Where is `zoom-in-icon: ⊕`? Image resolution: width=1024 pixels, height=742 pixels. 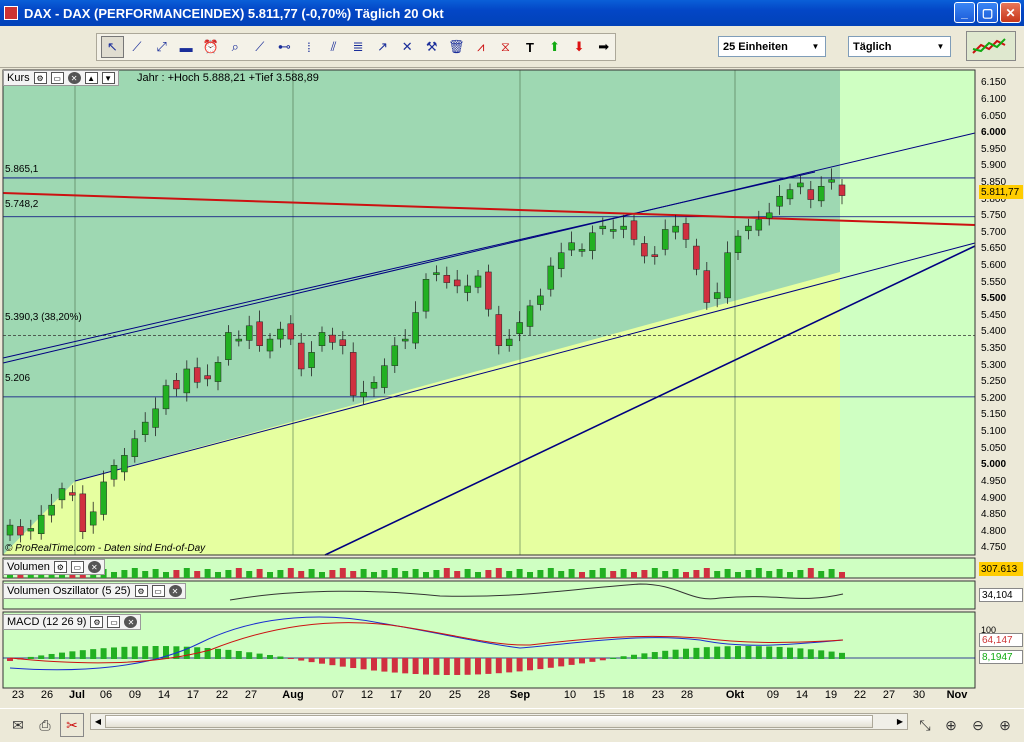 zoom-in-icon: ⊕ is located at coordinates (1005, 725).